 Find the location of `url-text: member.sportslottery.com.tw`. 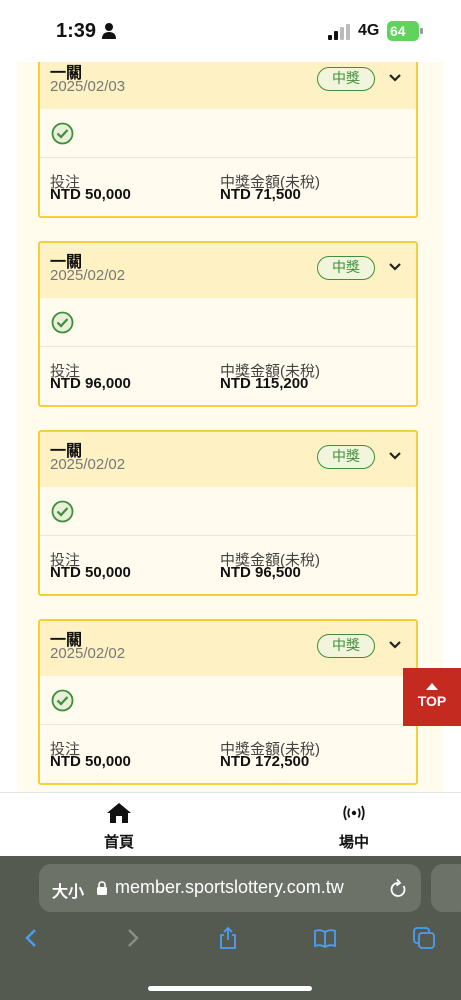

url-text: member.sportslottery.com.tw is located at coordinates (229, 887).